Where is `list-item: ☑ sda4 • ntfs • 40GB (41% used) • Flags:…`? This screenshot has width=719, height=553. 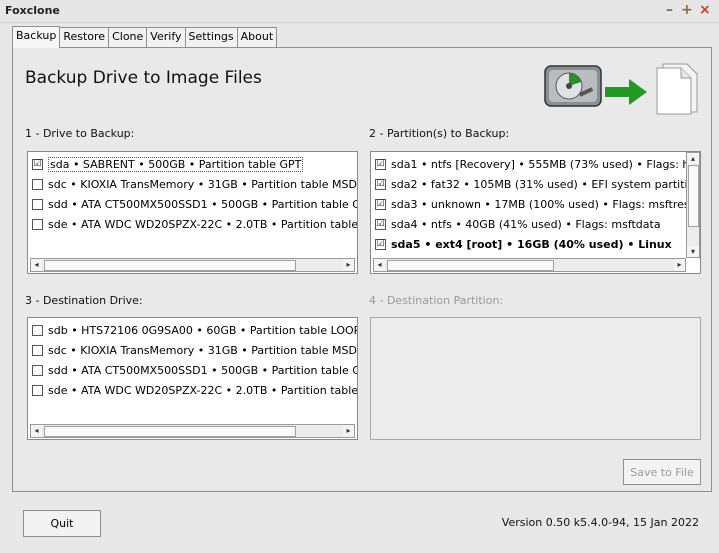 list-item: ☑ sda4 • ntfs • 40GB (41% used) • Flags:… is located at coordinates (518, 224).